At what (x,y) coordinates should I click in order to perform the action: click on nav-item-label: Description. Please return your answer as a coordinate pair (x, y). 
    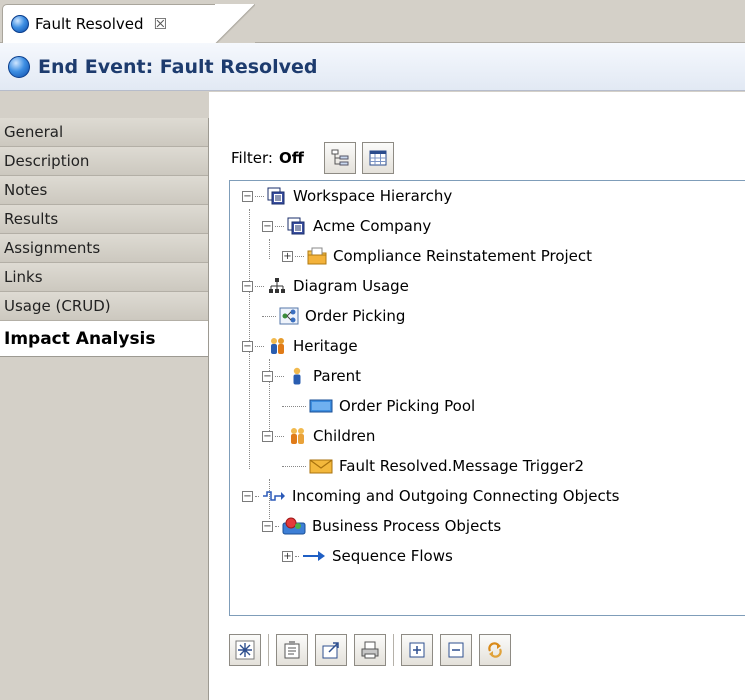
    Looking at the image, I should click on (47, 161).